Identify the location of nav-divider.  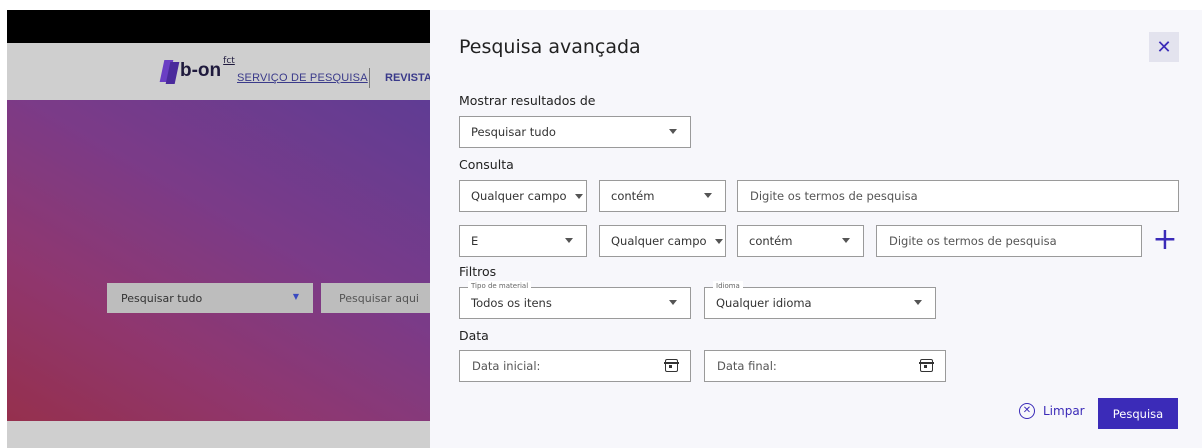
(369, 78).